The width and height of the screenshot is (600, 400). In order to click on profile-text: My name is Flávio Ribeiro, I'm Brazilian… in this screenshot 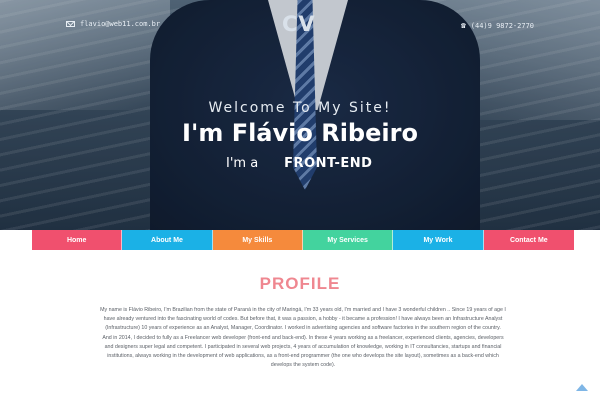, I will do `click(303, 338)`.